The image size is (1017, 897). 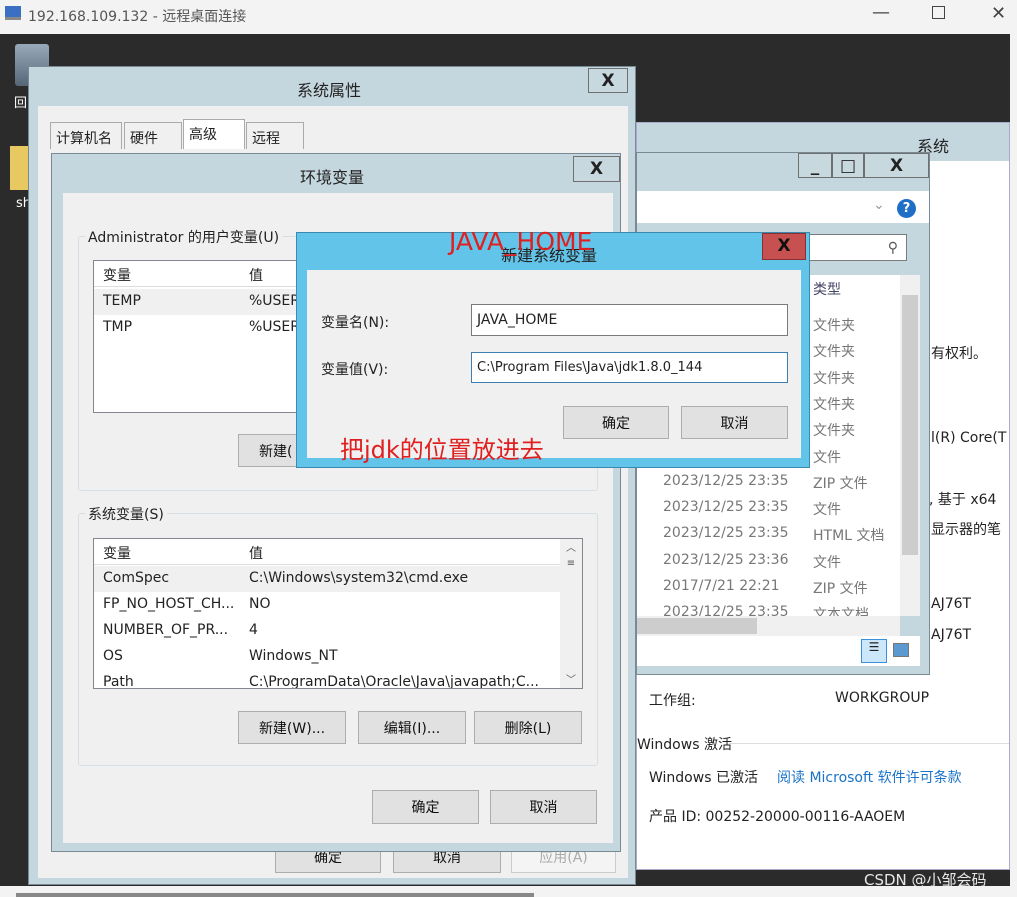 What do you see at coordinates (879, 205) in the screenshot?
I see `chevron-down-icon: ⌄` at bounding box center [879, 205].